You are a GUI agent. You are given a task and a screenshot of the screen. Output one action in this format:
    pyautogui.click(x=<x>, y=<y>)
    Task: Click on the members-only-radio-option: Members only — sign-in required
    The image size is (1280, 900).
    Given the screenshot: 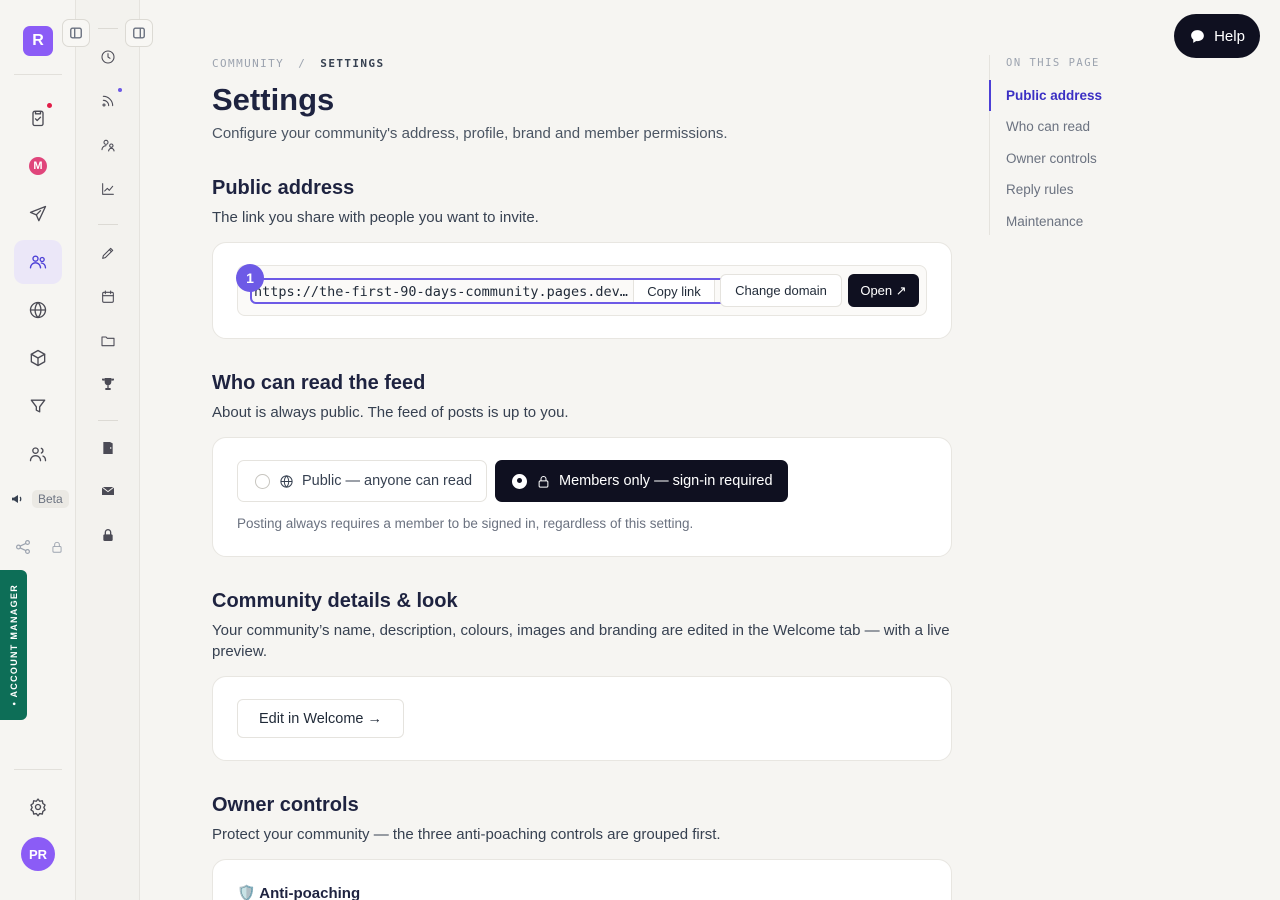 What is the action you would take?
    pyautogui.click(x=641, y=481)
    